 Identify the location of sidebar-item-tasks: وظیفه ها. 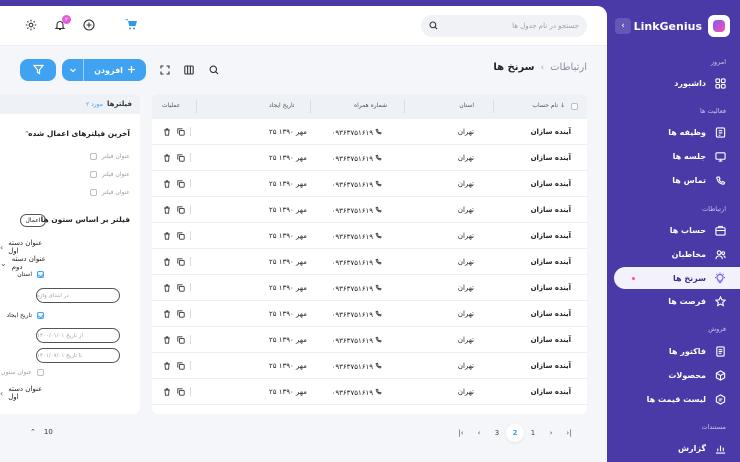
(673, 132).